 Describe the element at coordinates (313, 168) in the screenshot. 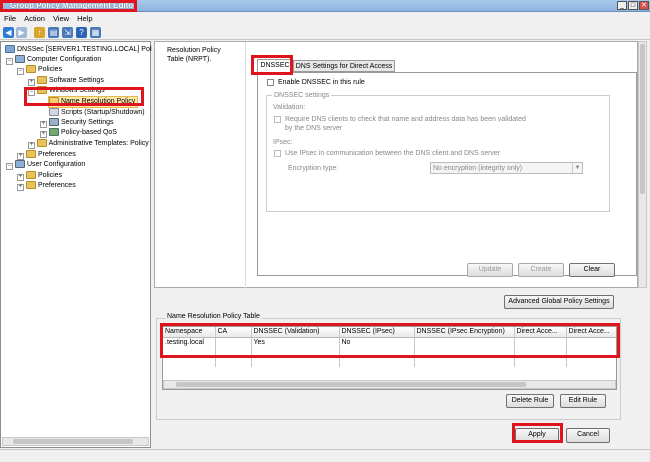

I see `encryption-type-label: Encryption type:` at that location.